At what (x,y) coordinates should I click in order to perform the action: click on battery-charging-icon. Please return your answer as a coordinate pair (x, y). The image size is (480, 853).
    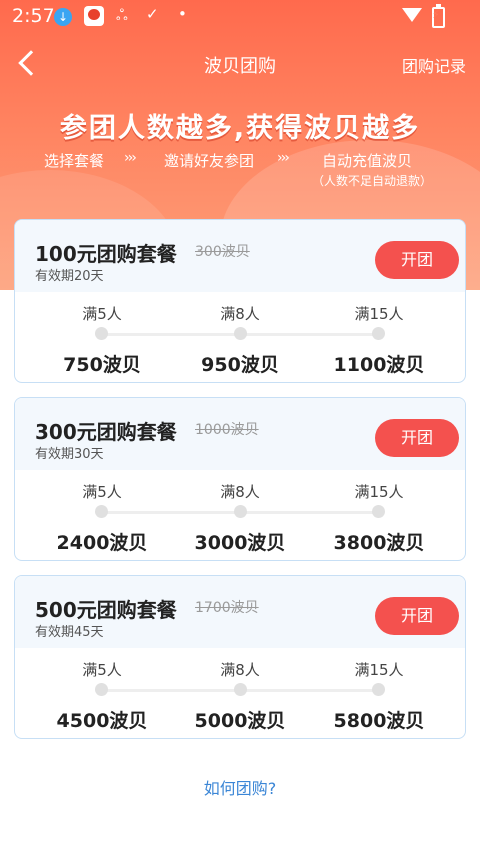
    Looking at the image, I should click on (438, 16).